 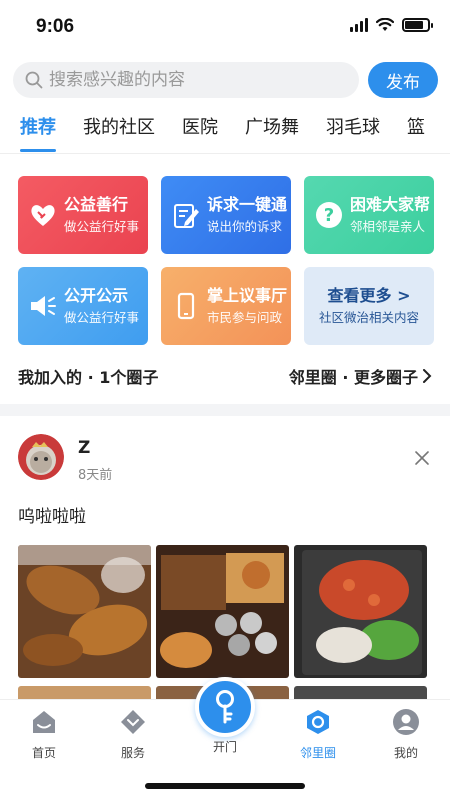 What do you see at coordinates (226, 306) in the screenshot?
I see `council-card: 掌上议事厅 市民参与问政` at bounding box center [226, 306].